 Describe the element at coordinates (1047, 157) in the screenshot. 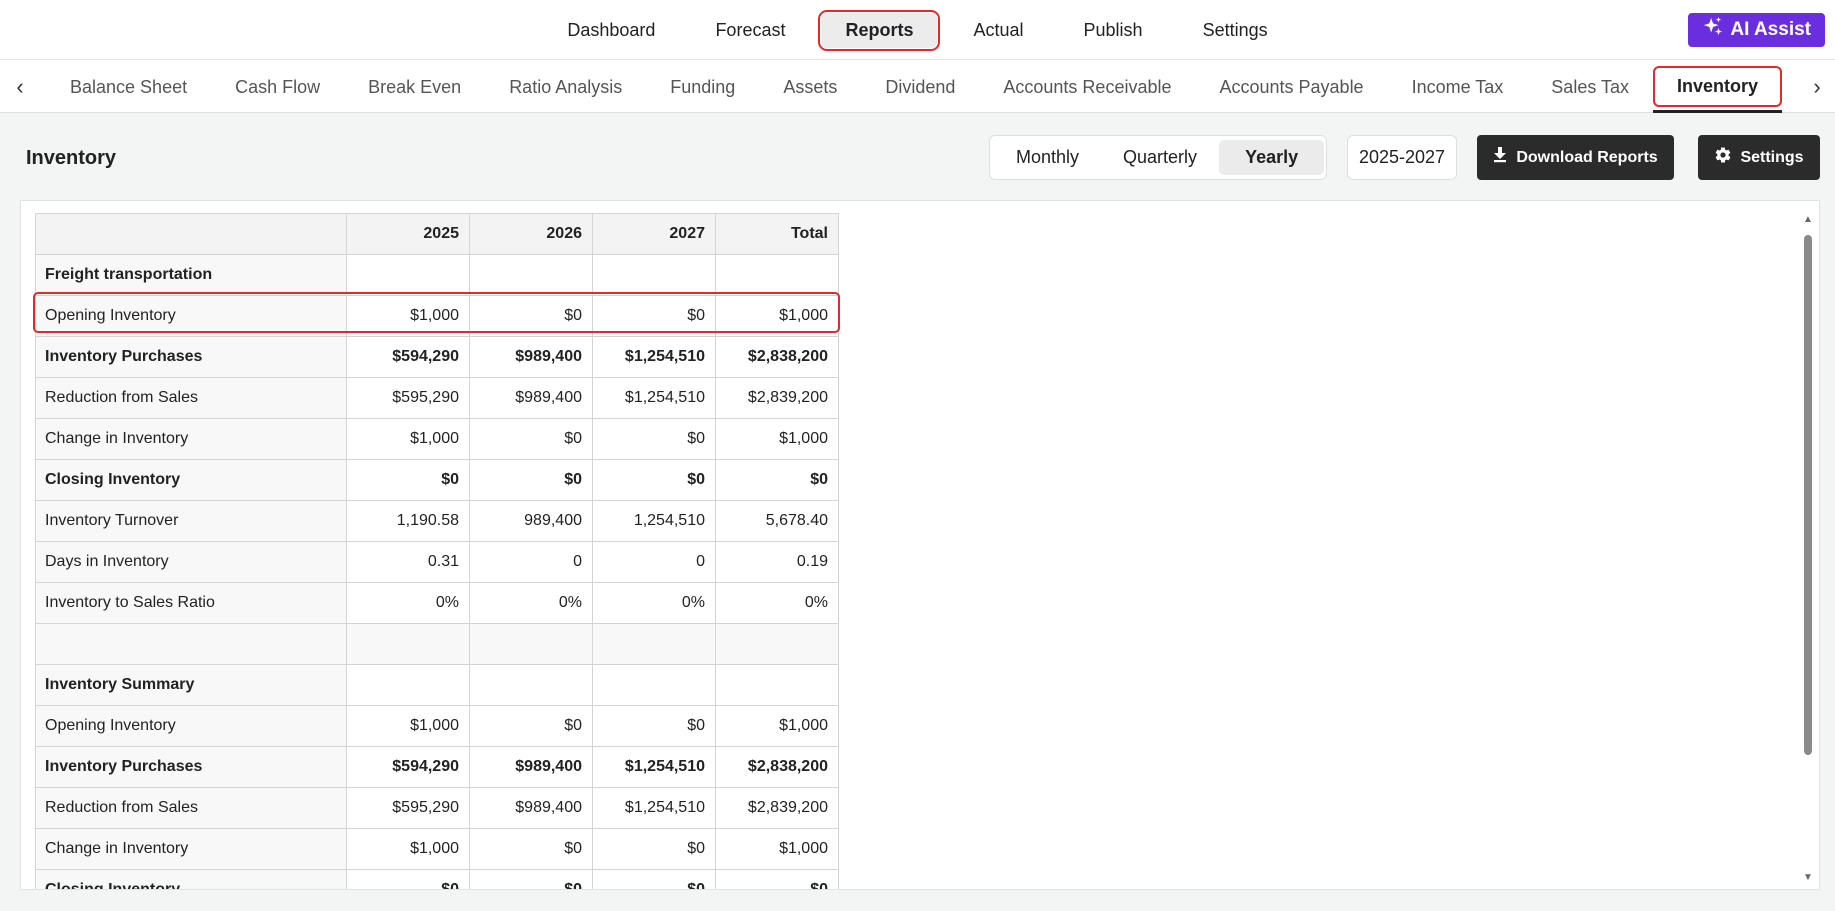

I see `period-monthly: Monthly` at that location.